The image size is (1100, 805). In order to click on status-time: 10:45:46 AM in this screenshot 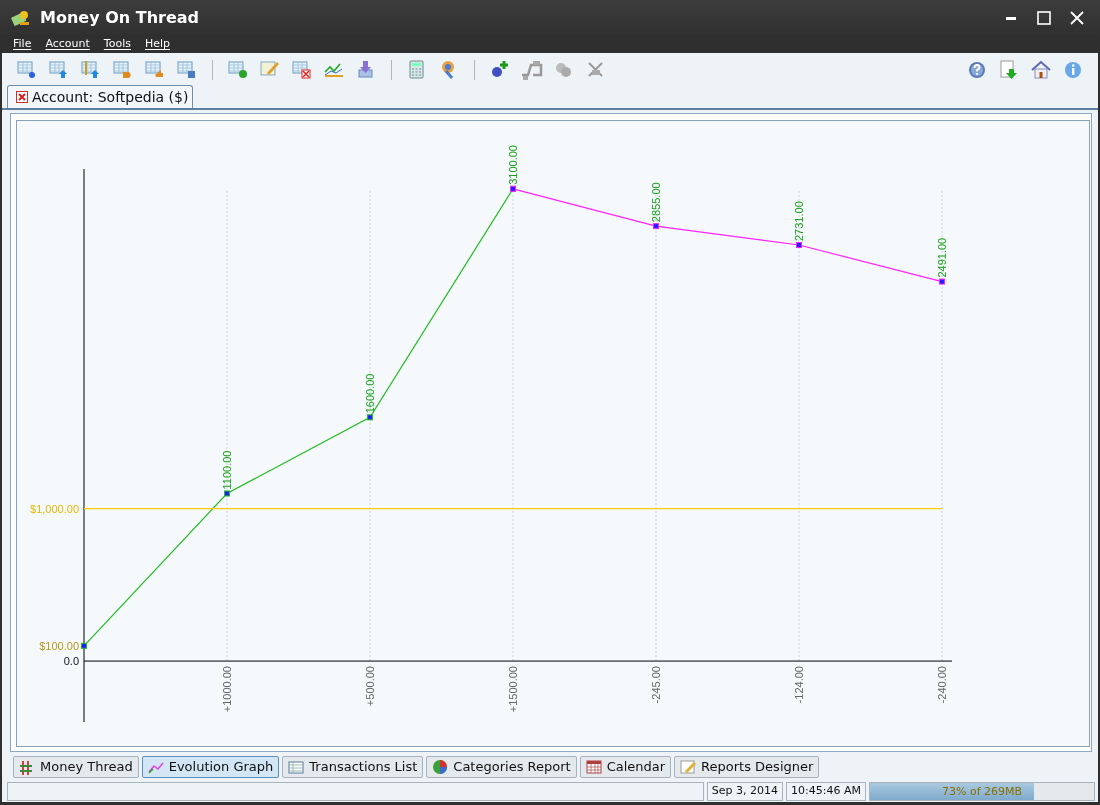, I will do `click(826, 791)`.